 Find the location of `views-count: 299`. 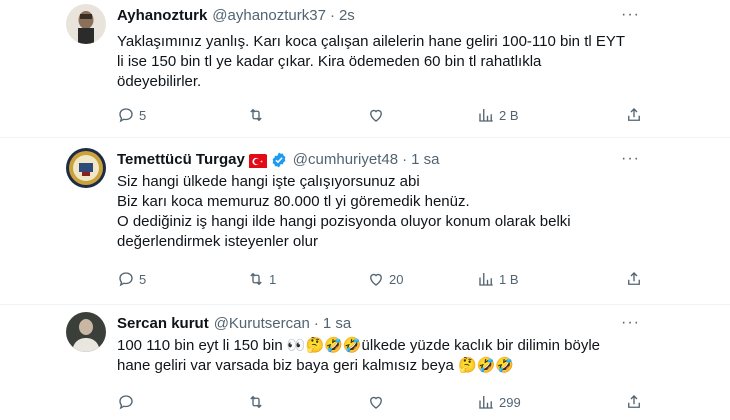

views-count: 299 is located at coordinates (510, 402).